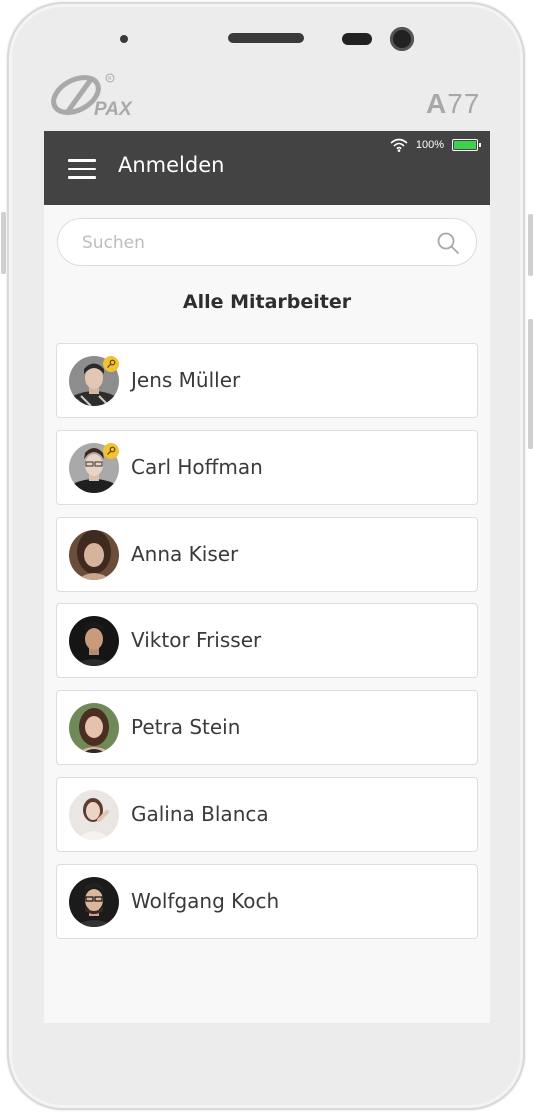 The width and height of the screenshot is (533, 1114). What do you see at coordinates (110, 79) in the screenshot?
I see `svg-text: R` at bounding box center [110, 79].